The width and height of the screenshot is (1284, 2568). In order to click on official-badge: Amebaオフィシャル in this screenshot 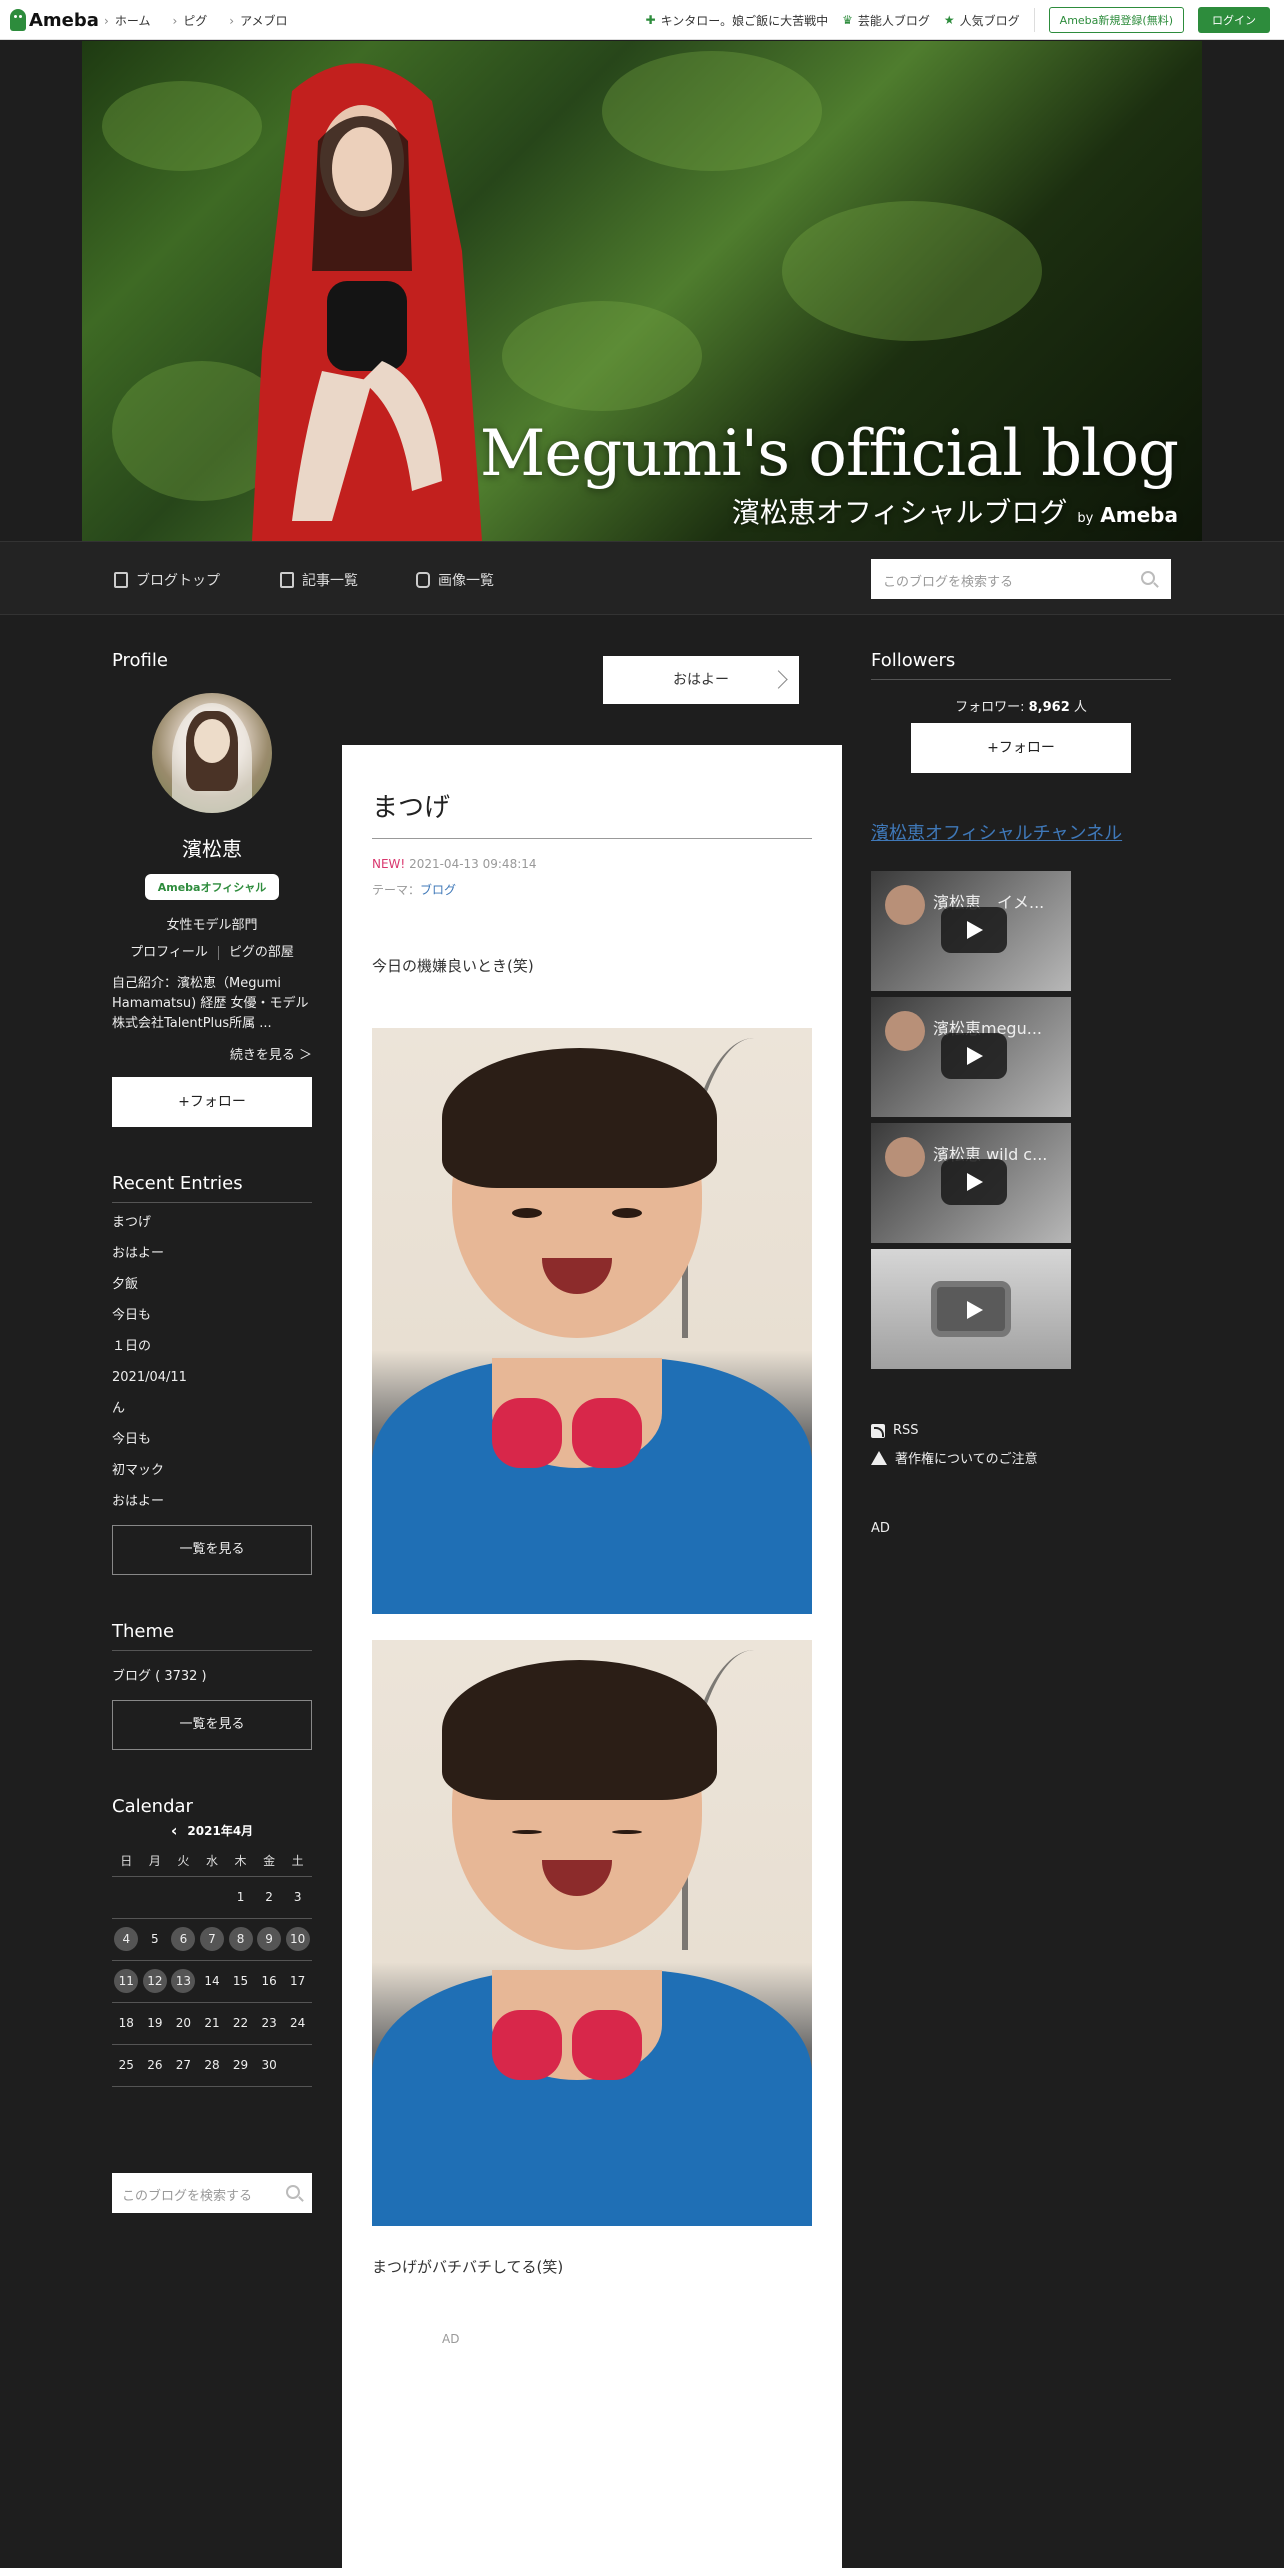, I will do `click(212, 887)`.